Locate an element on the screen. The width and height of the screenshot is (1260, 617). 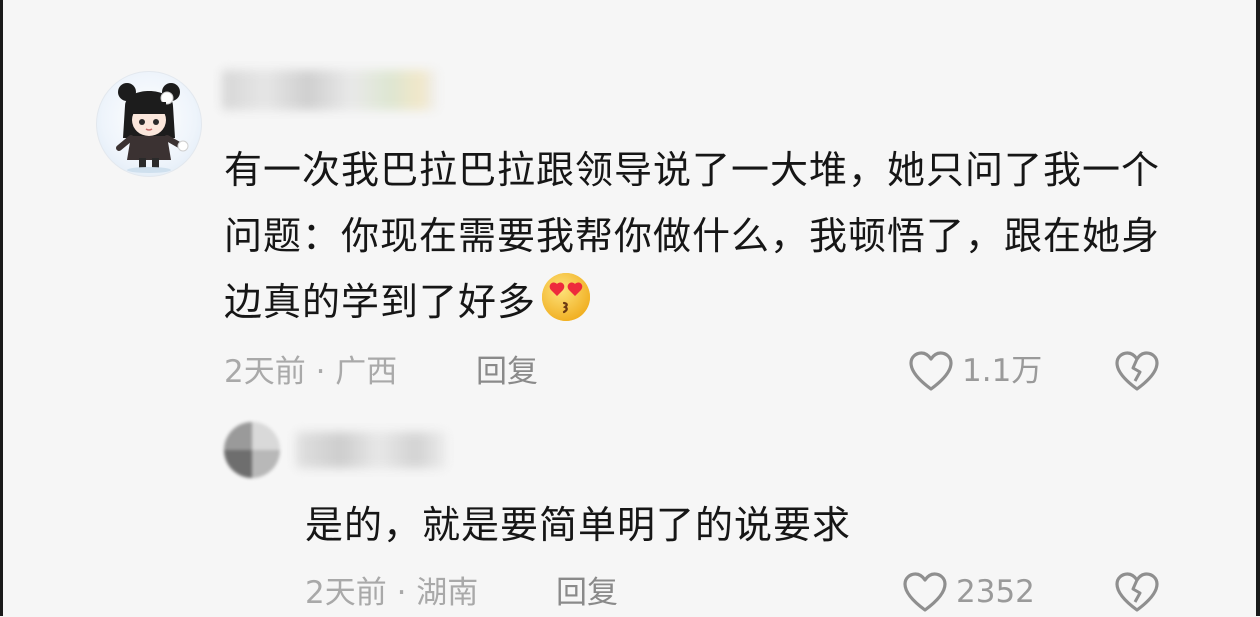
like-button: 1.1万 is located at coordinates (975, 371).